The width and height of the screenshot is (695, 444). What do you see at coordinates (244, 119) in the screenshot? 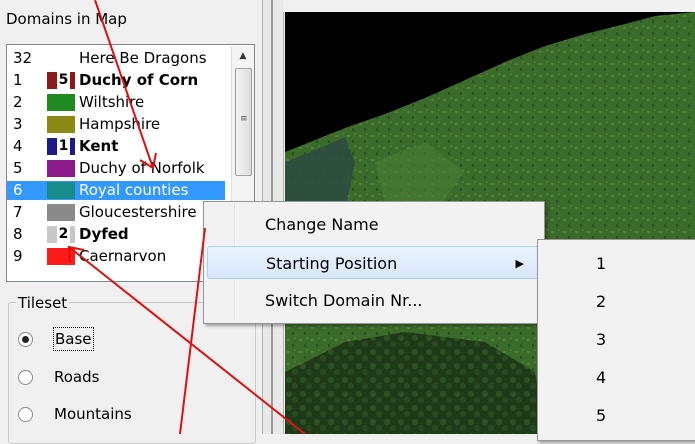
I see `scroll-grip-icon: ≡` at bounding box center [244, 119].